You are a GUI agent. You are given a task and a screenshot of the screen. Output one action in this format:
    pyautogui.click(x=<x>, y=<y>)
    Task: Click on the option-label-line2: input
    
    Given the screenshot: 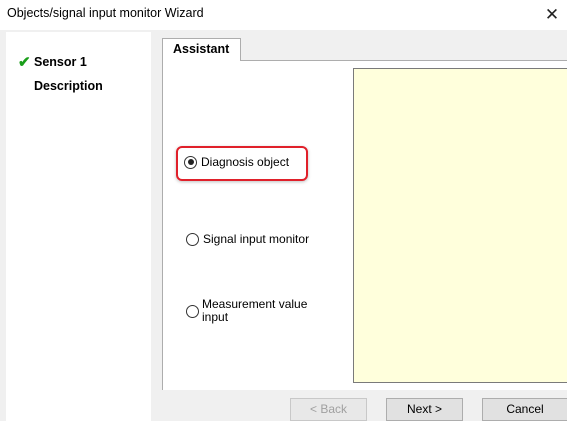 What is the action you would take?
    pyautogui.click(x=215, y=317)
    